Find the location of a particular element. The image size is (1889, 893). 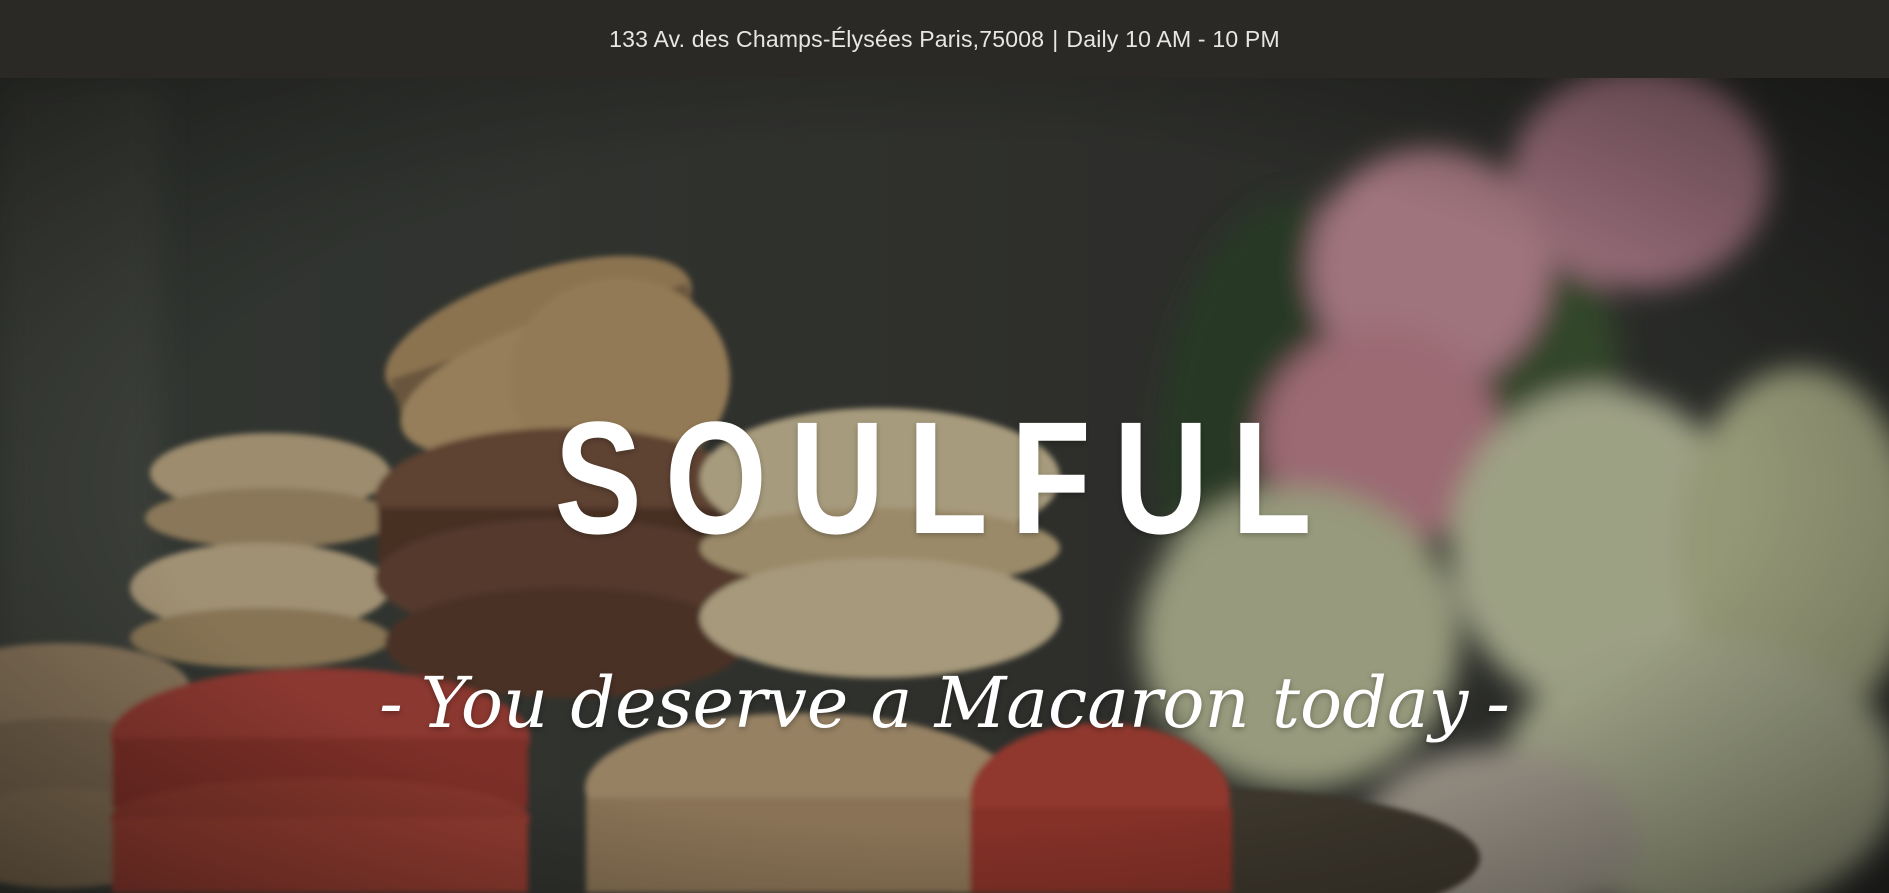

brand-title: SOULFUL is located at coordinates (944, 477).